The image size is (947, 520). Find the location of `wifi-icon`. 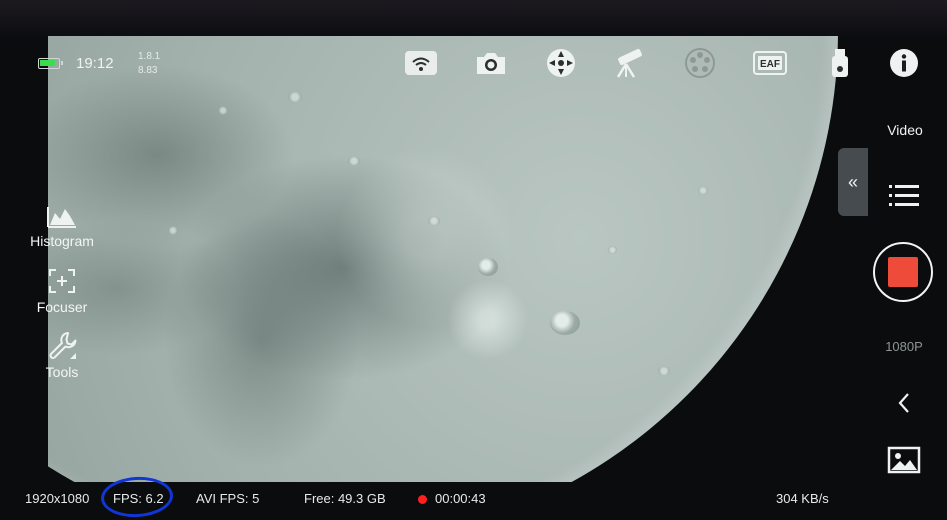

wifi-icon is located at coordinates (421, 63).